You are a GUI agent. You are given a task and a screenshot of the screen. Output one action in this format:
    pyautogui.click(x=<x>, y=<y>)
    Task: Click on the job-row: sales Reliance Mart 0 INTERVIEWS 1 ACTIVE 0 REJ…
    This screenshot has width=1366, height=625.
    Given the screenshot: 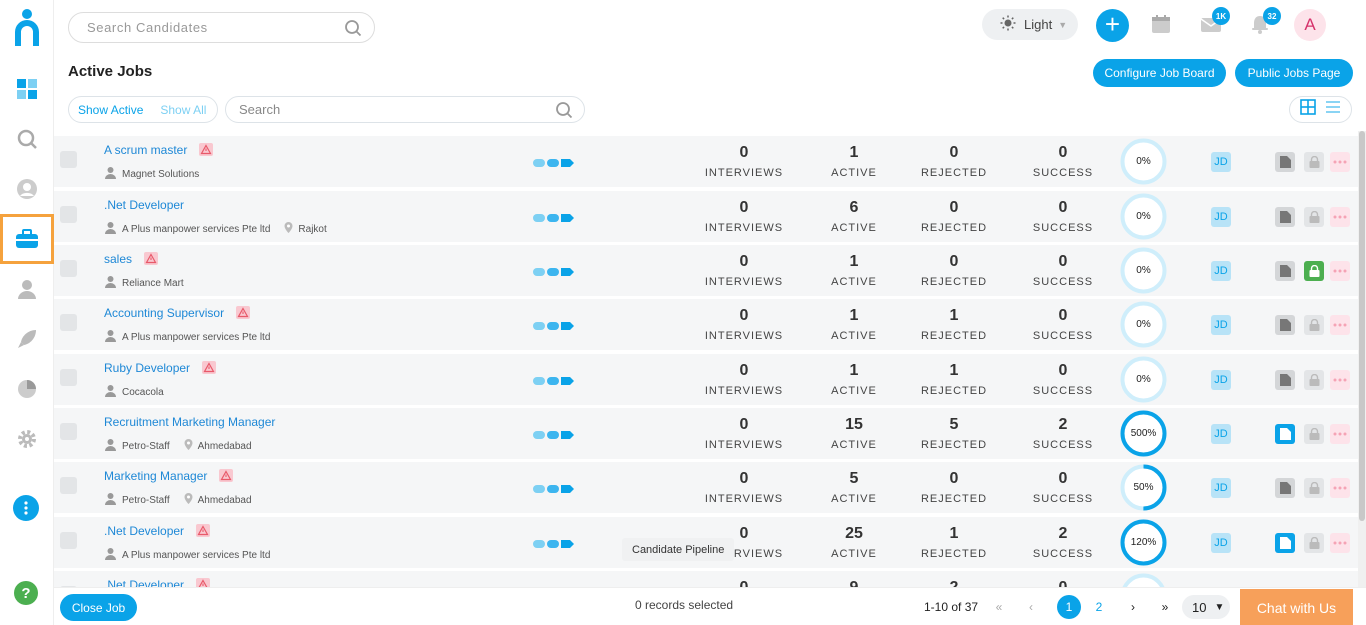 What is the action you would take?
    pyautogui.click(x=706, y=270)
    